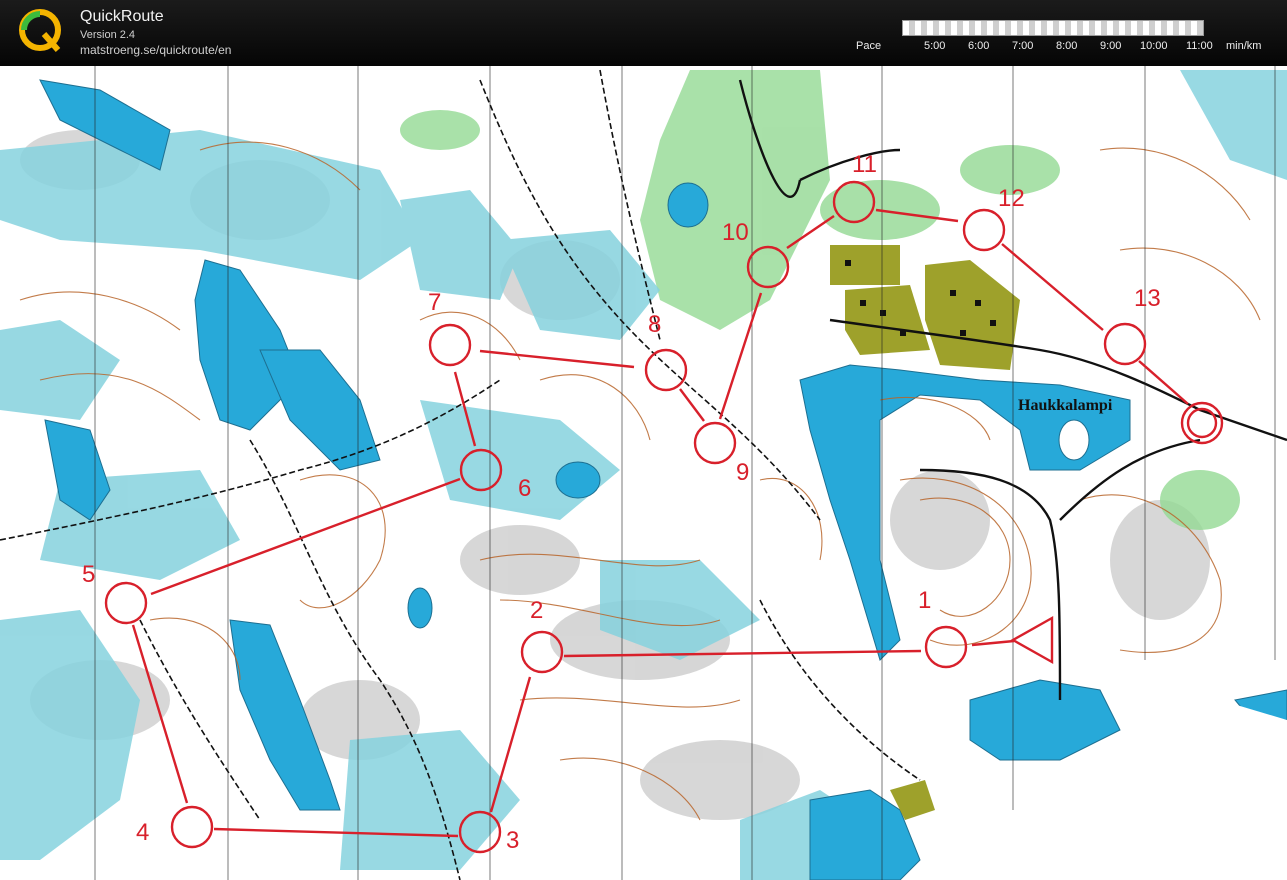 The width and height of the screenshot is (1287, 880). What do you see at coordinates (1053, 28) in the screenshot?
I see `pace-color-scale` at bounding box center [1053, 28].